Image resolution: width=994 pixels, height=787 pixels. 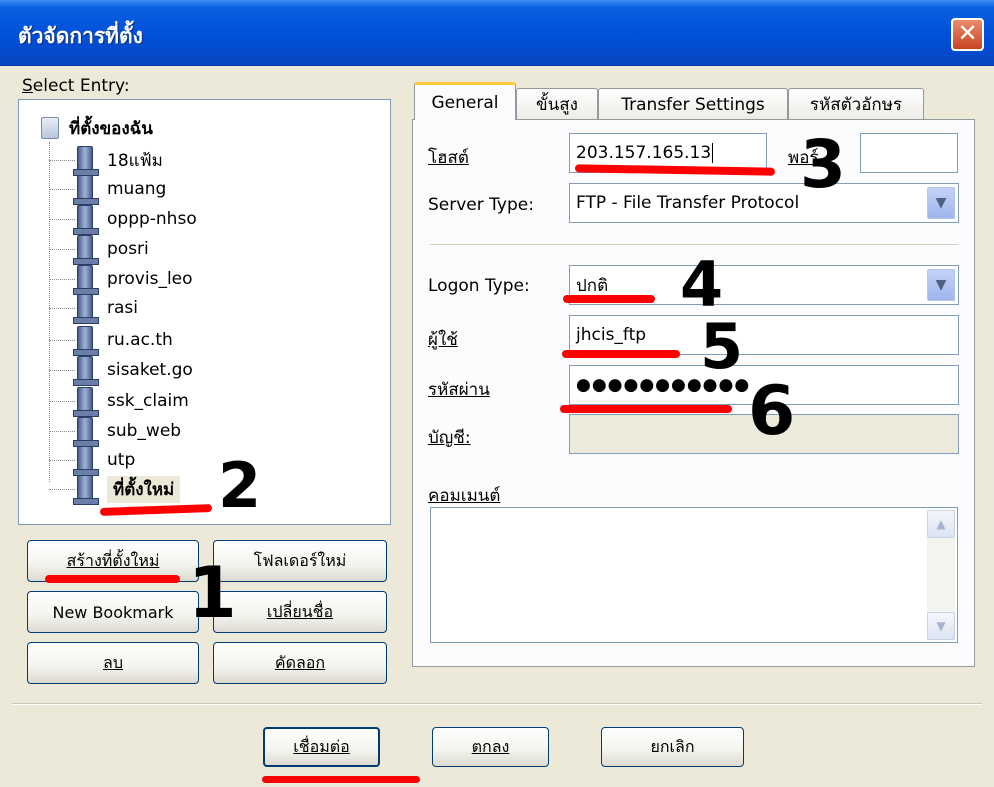 What do you see at coordinates (107, 189) in the screenshot?
I see `tree-item: muang` at bounding box center [107, 189].